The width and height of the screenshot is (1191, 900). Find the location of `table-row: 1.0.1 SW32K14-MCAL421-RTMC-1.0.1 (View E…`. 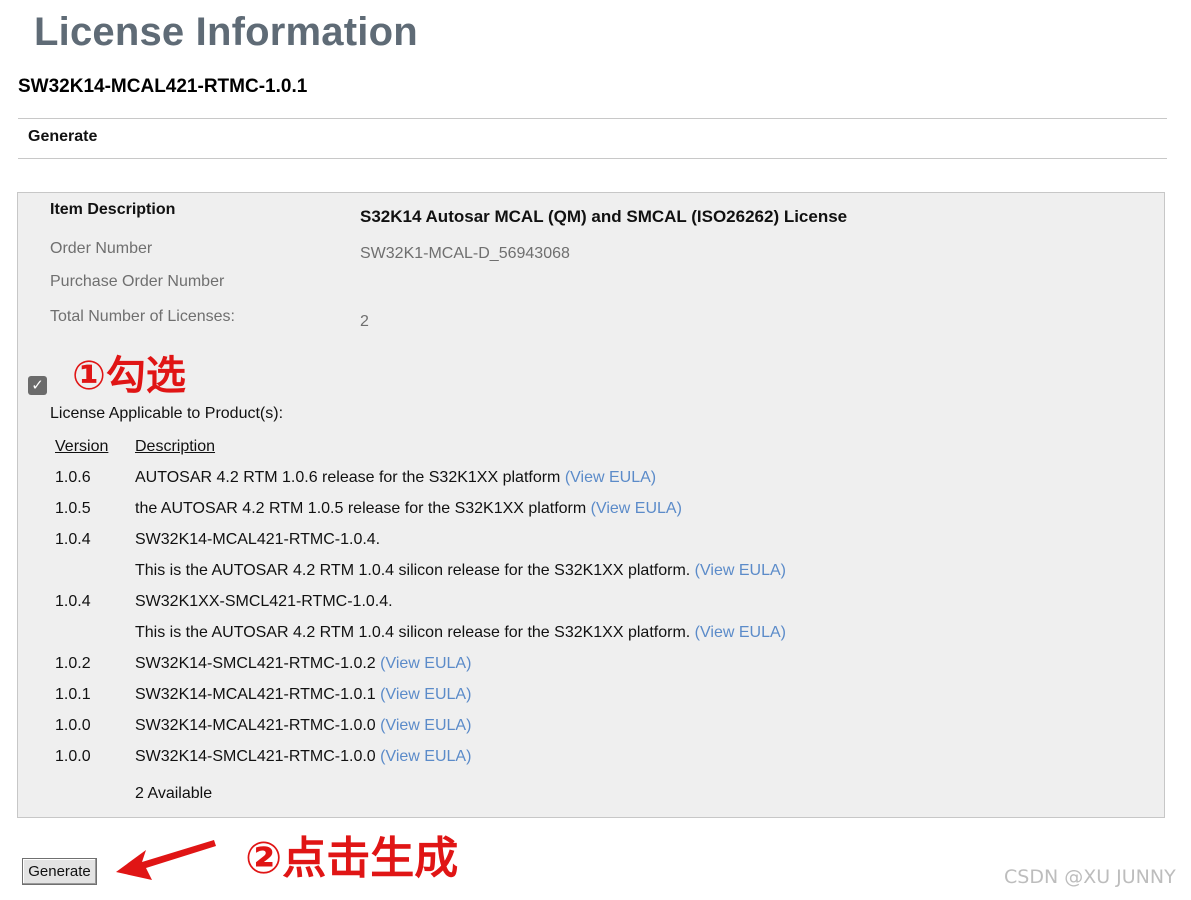

table-row: 1.0.1 SW32K14-MCAL421-RTMC-1.0.1 (View E… is located at coordinates (568, 700).